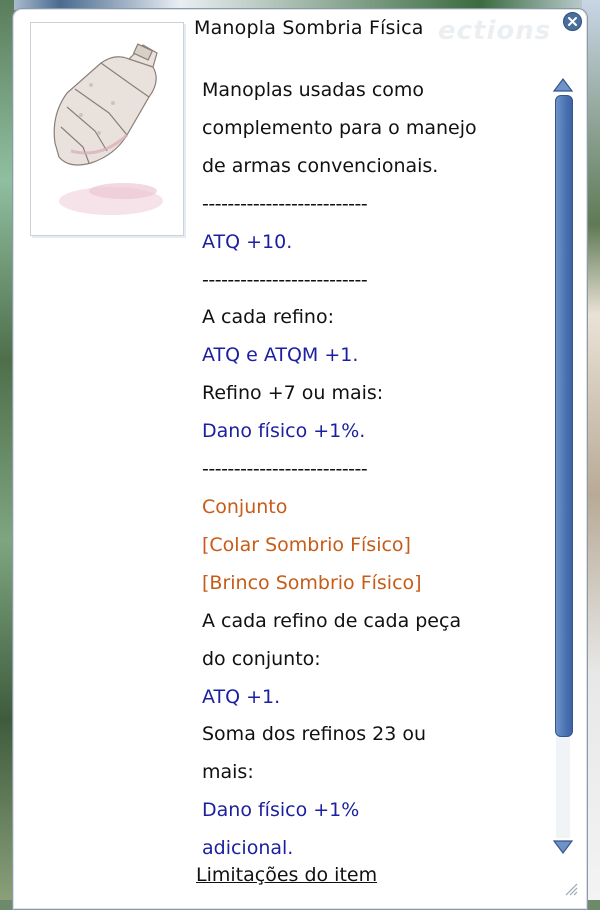 This screenshot has height=910, width=600. Describe the element at coordinates (248, 848) in the screenshot. I see `description-line: adicional.` at that location.